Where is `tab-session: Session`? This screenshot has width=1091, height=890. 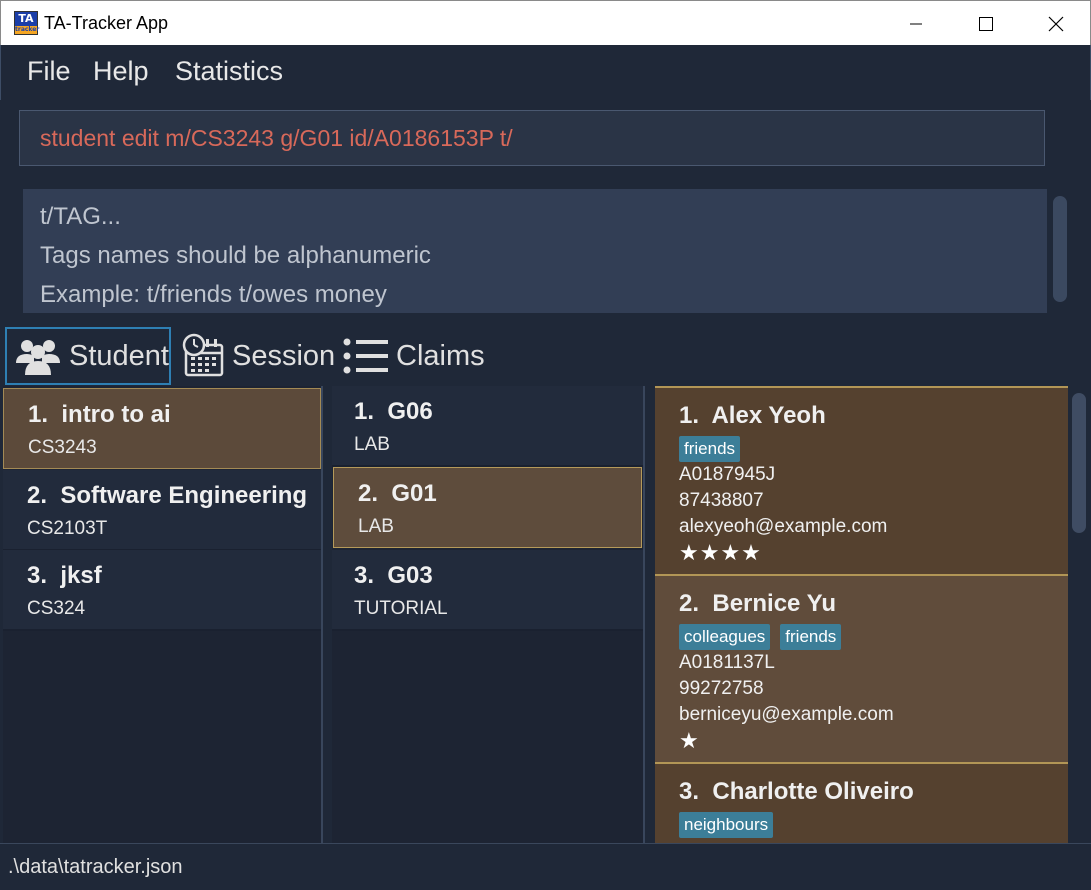 tab-session: Session is located at coordinates (257, 356).